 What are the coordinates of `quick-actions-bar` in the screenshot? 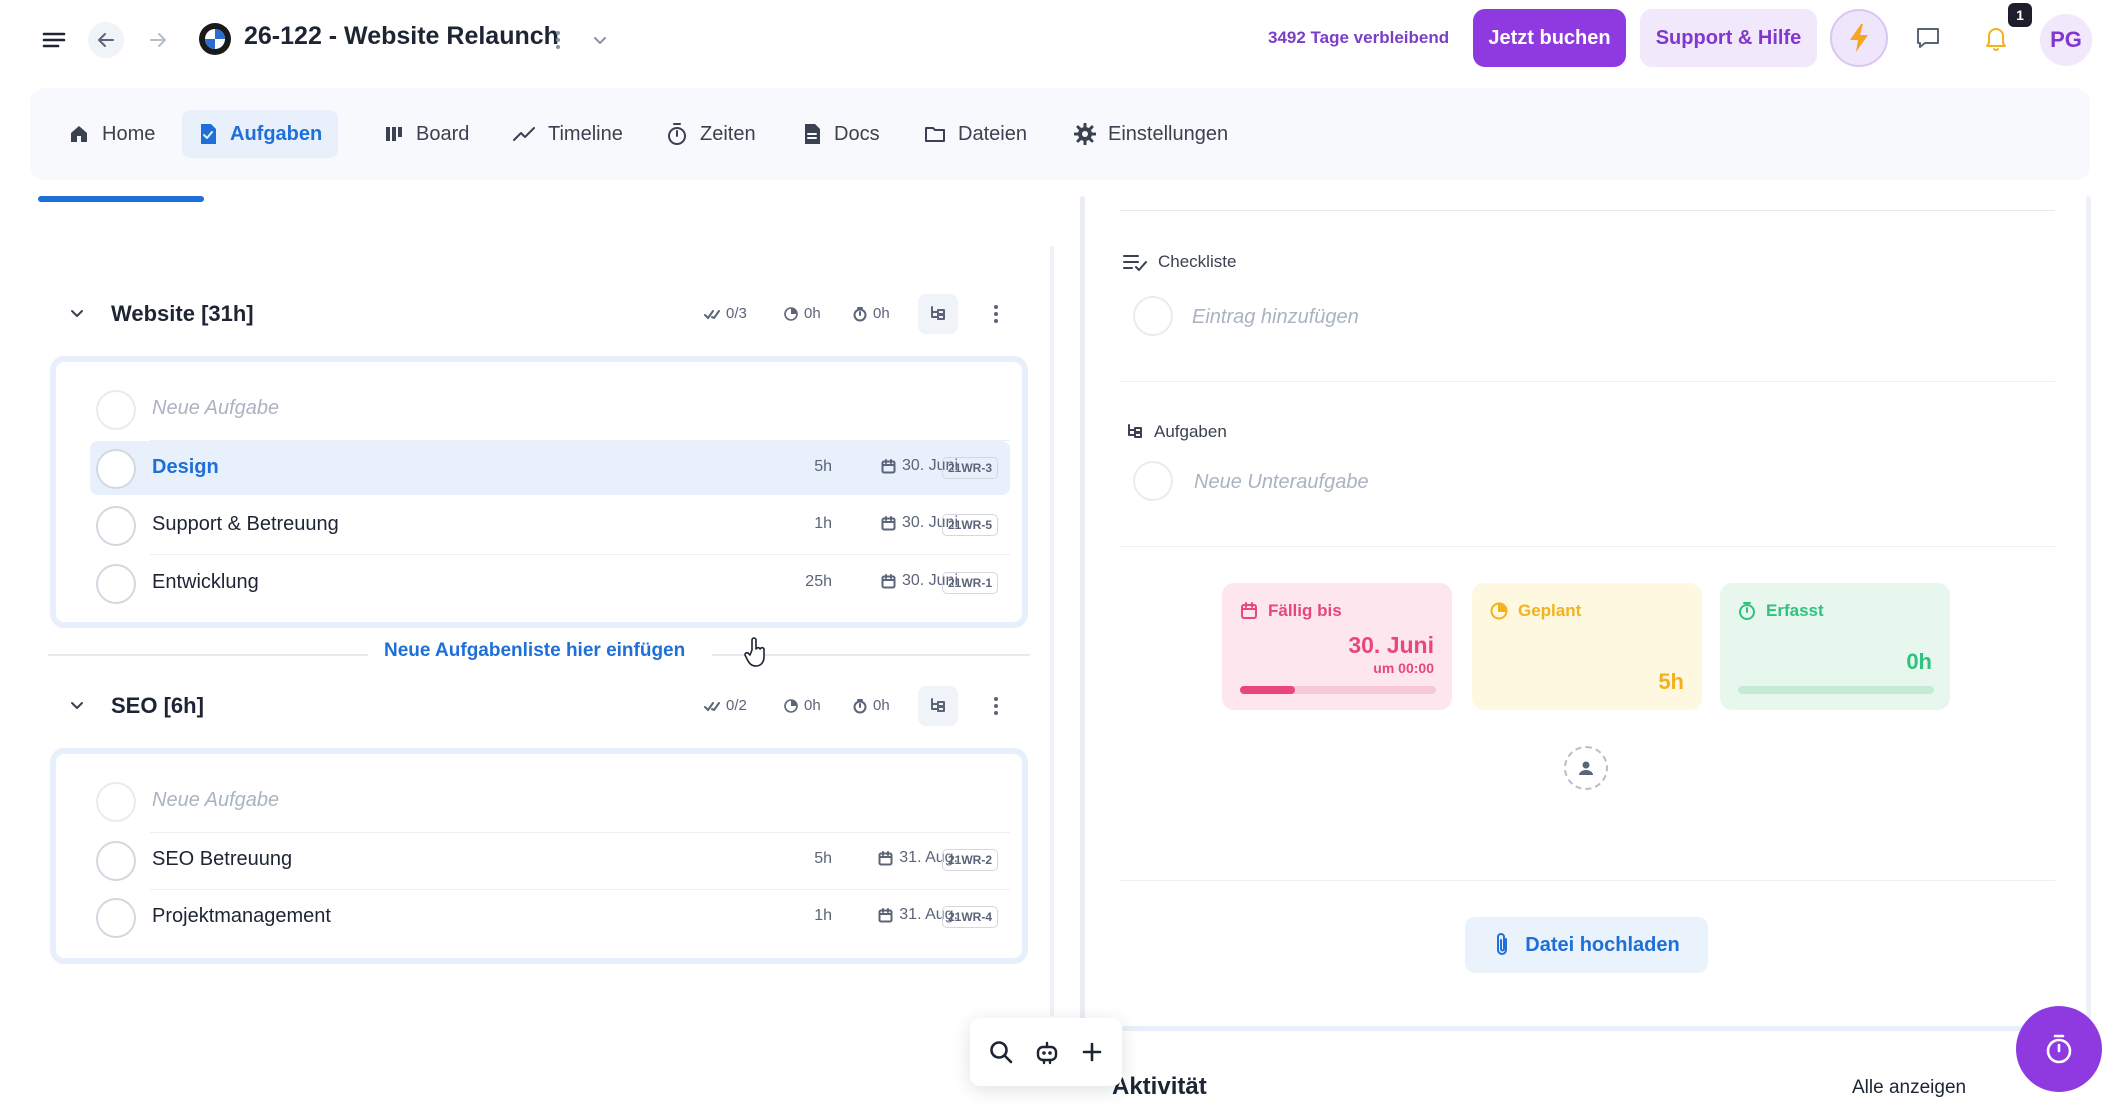 It's located at (1046, 1052).